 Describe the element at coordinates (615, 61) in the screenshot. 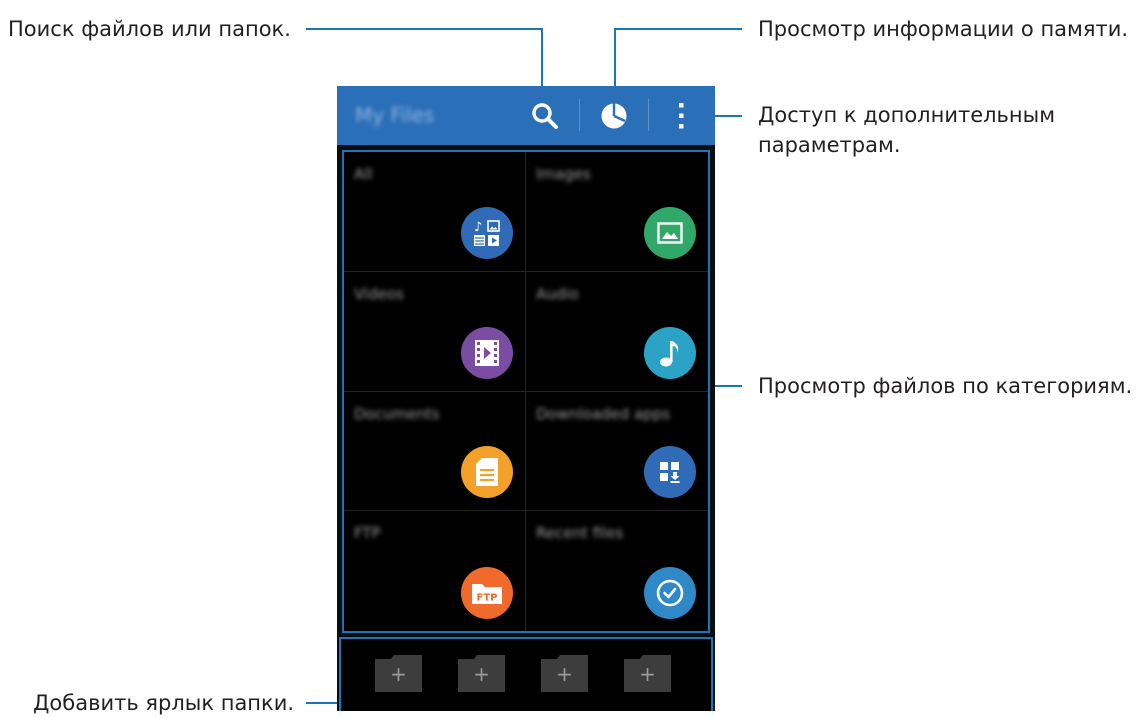

I see `leader-line-storage-drop` at that location.